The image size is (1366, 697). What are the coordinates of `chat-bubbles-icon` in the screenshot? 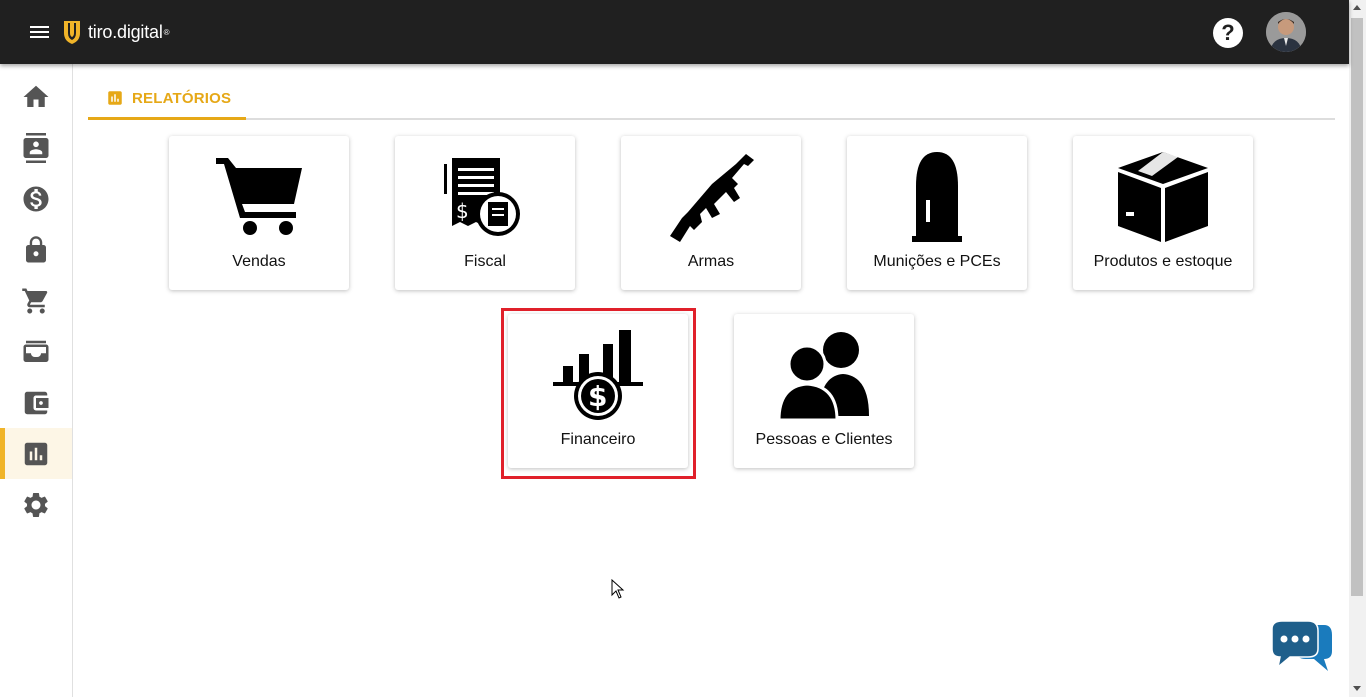 It's located at (1301, 645).